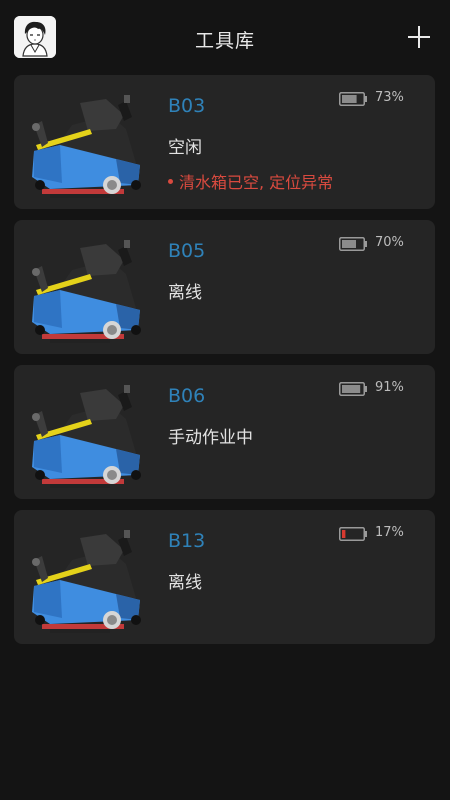 Image resolution: width=450 pixels, height=800 pixels. I want to click on device-name: B13, so click(187, 541).